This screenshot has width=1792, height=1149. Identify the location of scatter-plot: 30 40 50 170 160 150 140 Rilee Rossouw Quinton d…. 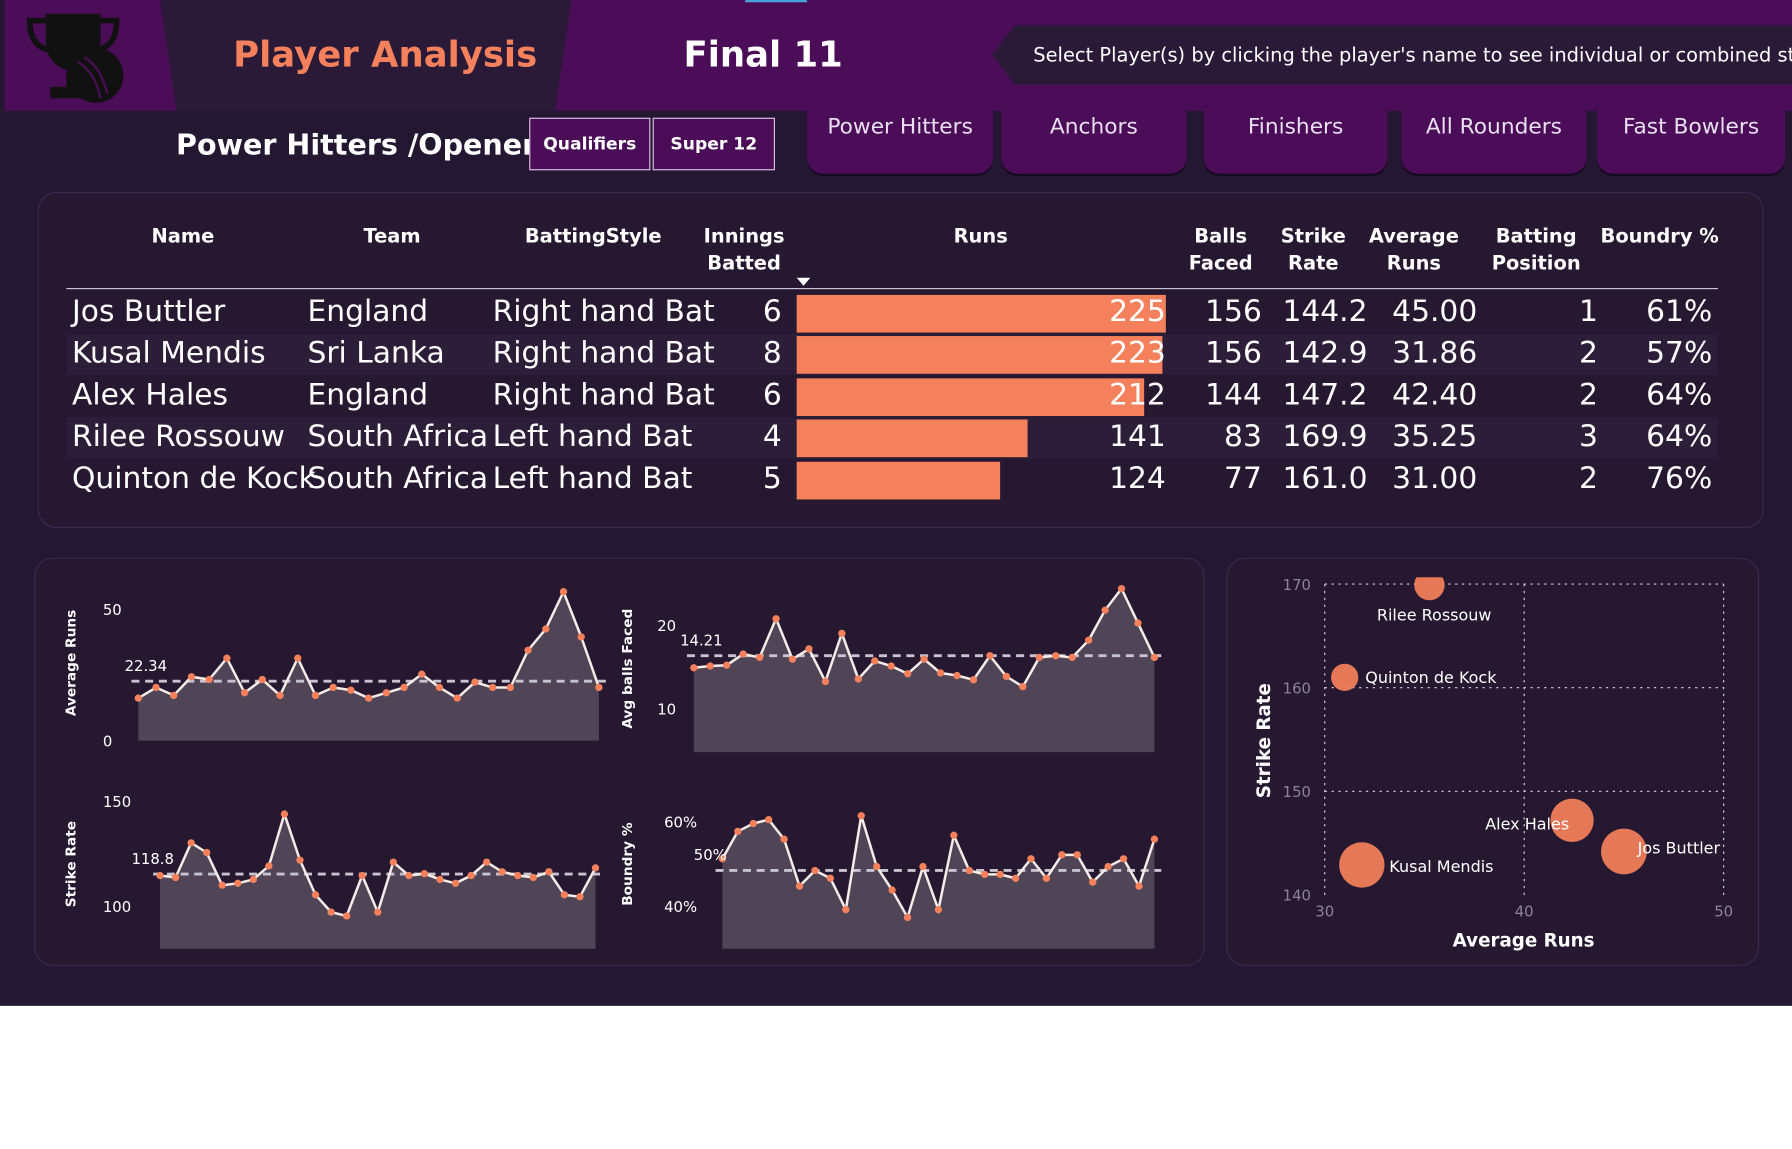
(1493, 764).